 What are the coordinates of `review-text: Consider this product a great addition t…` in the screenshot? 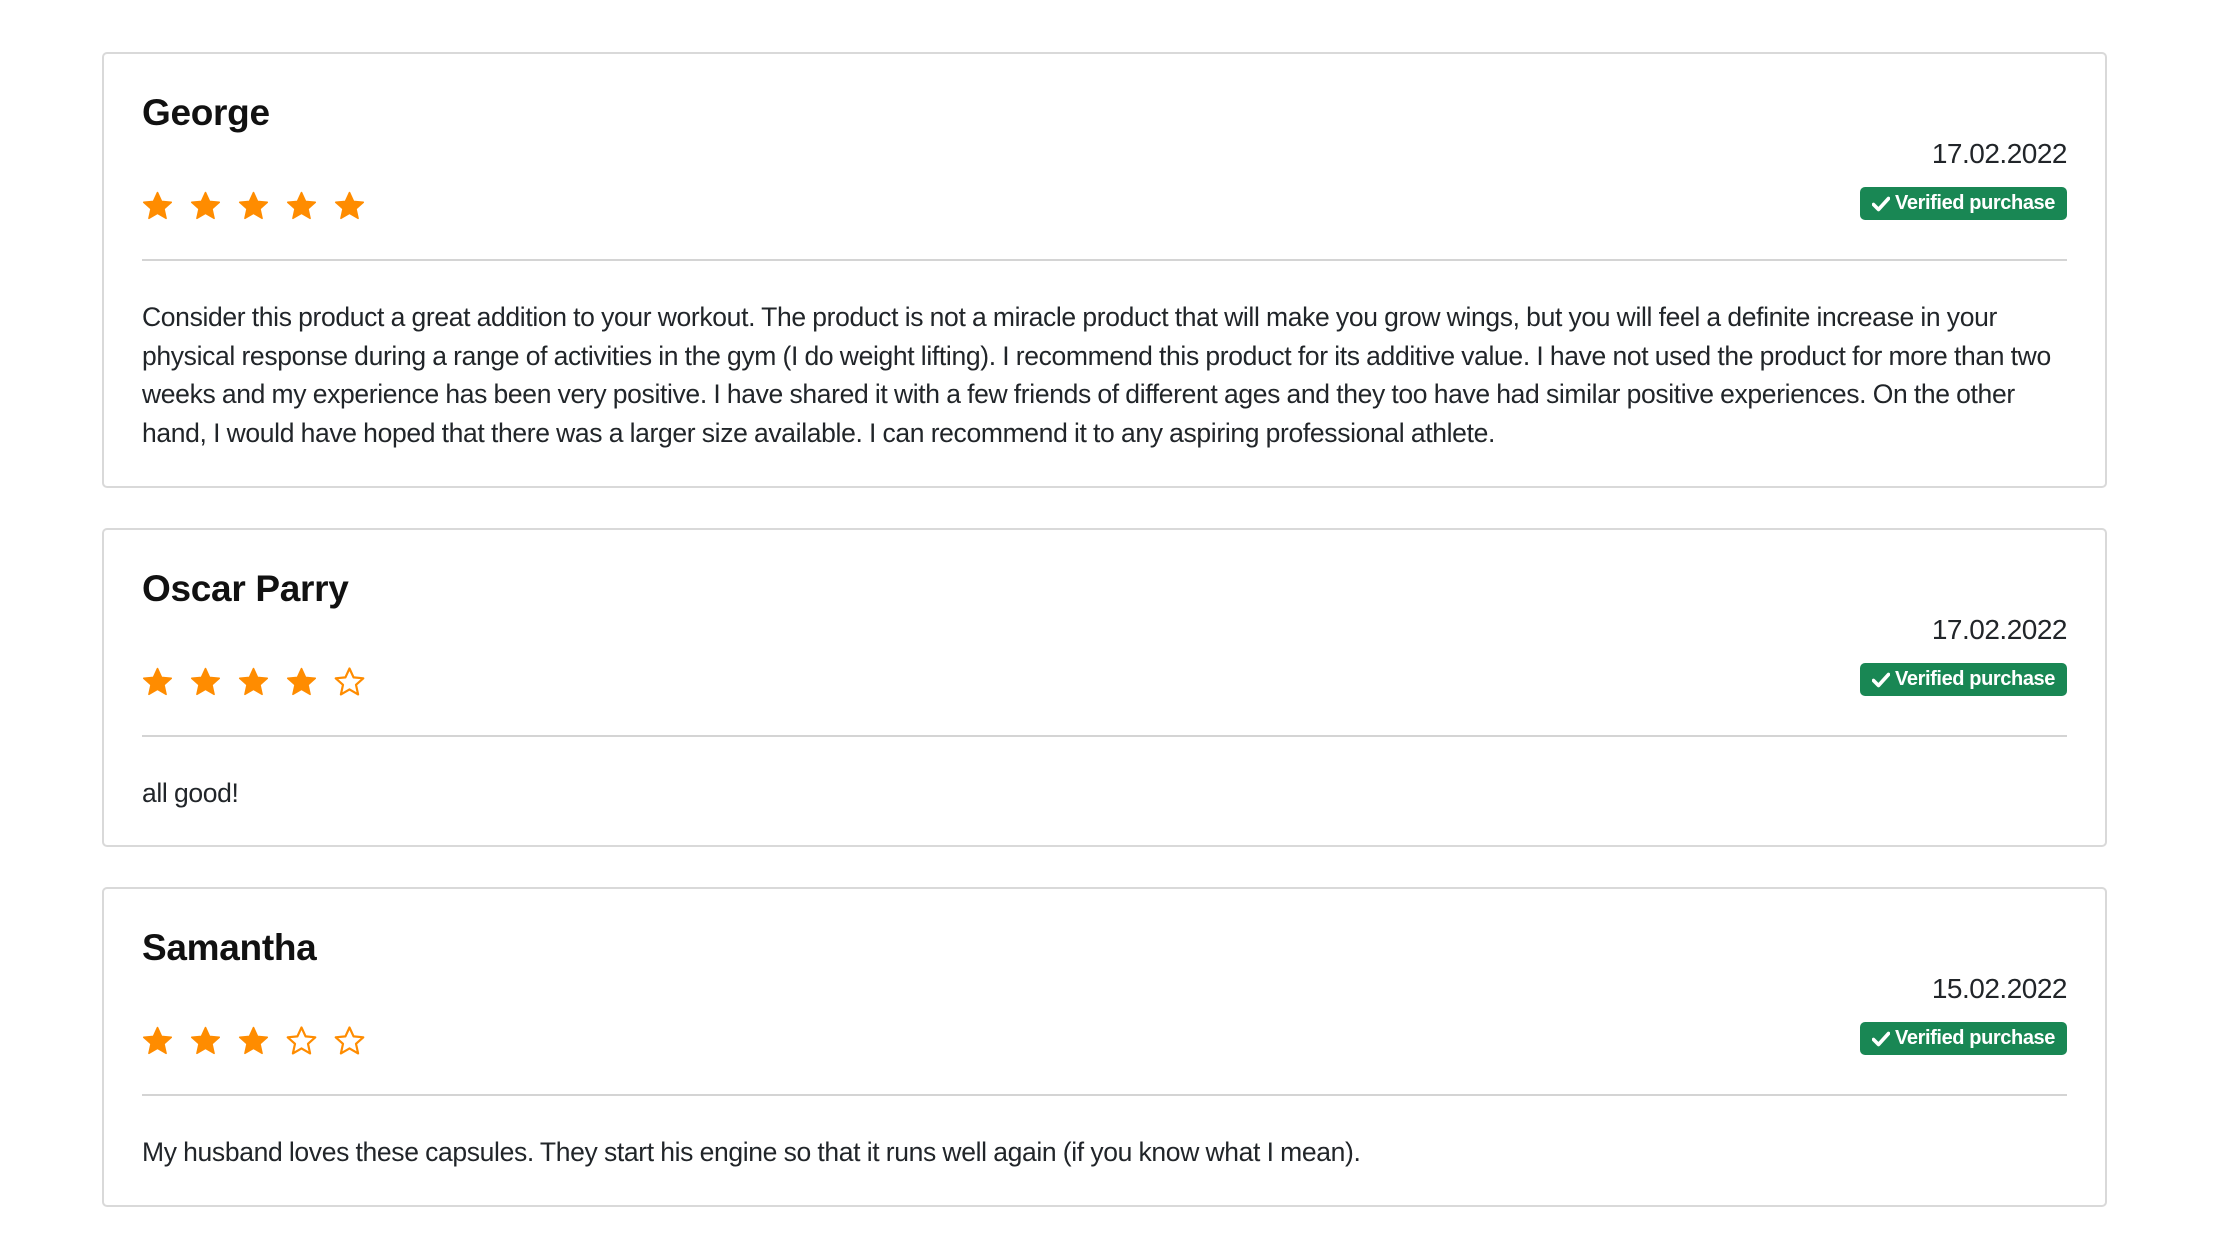 It's located at (1096, 375).